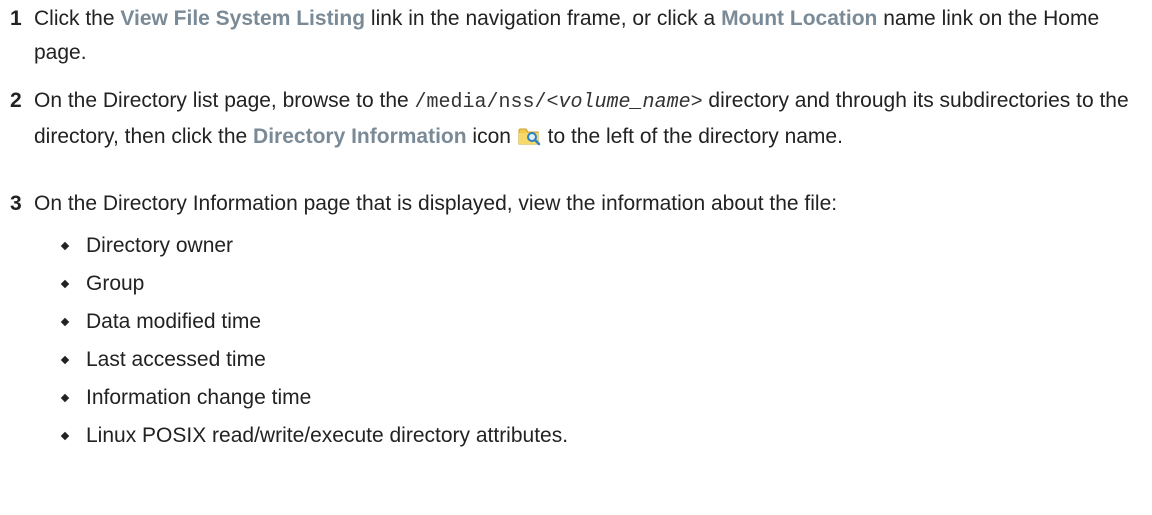 The width and height of the screenshot is (1152, 515). I want to click on list-item-text: Last accessed time, so click(176, 359).